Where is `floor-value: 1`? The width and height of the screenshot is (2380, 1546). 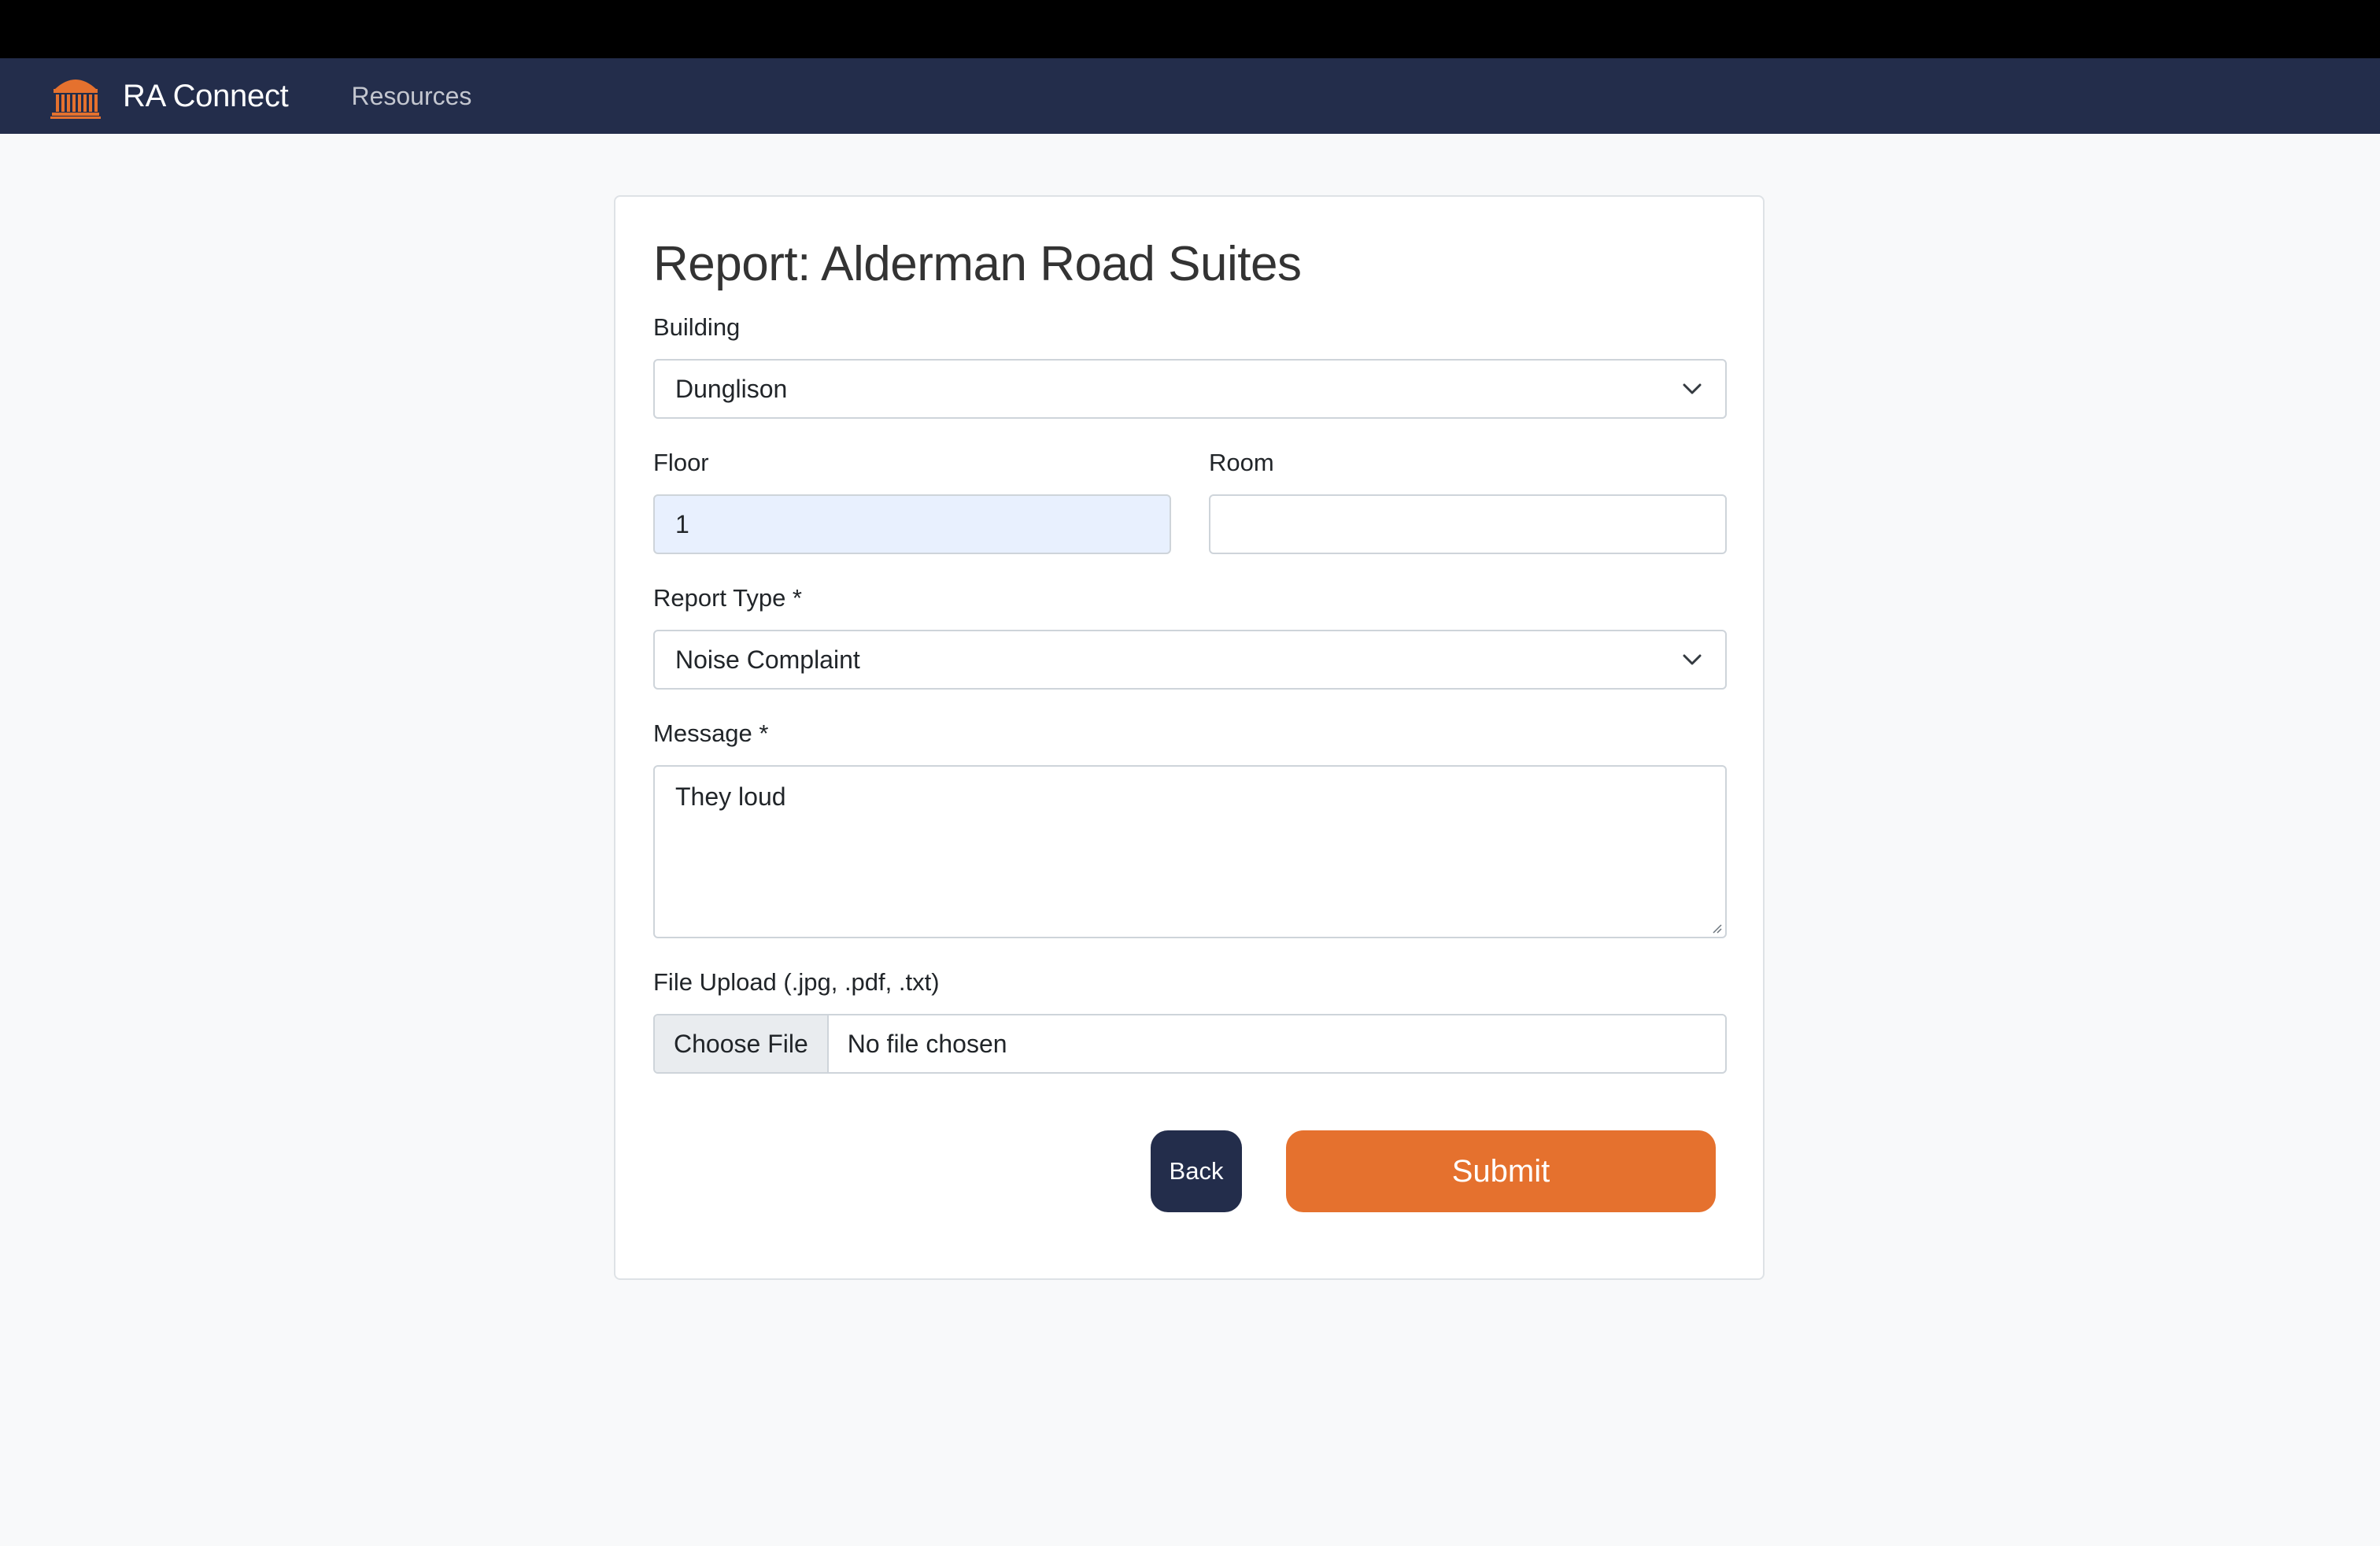 floor-value: 1 is located at coordinates (682, 523).